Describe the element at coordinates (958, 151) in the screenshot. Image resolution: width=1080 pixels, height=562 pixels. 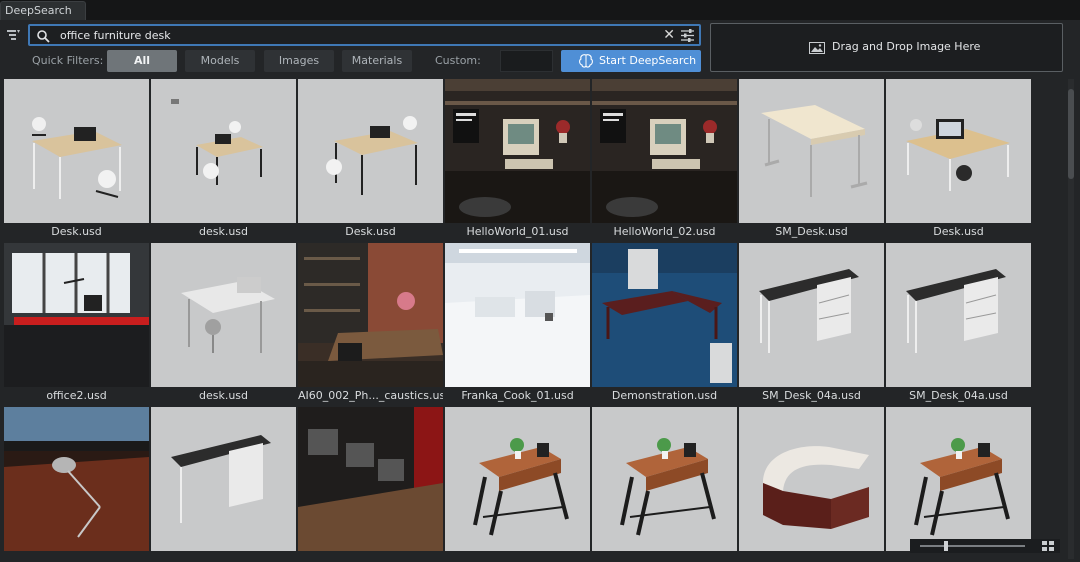
I see `desk-with-monitor-thumbnail` at that location.